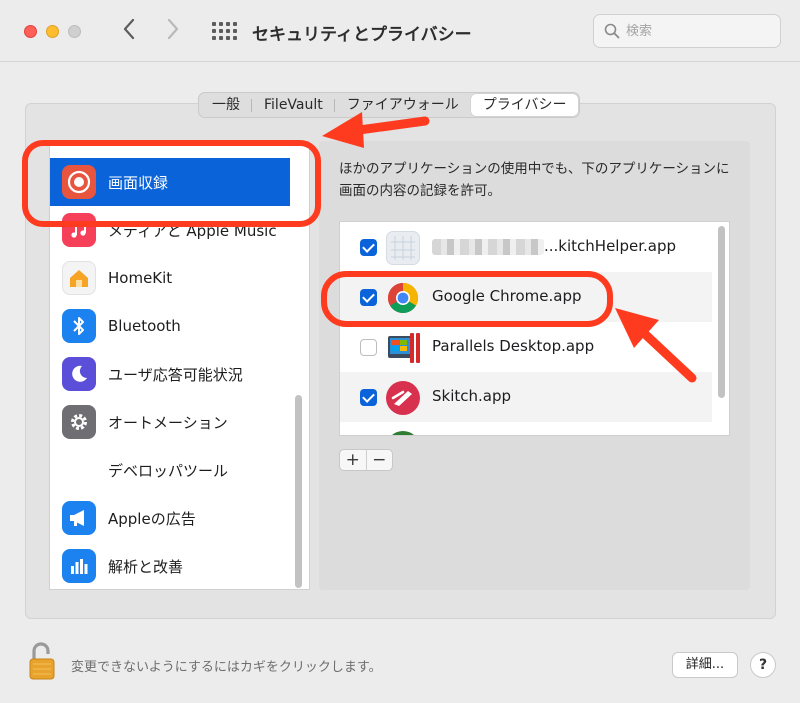  What do you see at coordinates (721, 312) in the screenshot?
I see `app-list-scrollbar` at bounding box center [721, 312].